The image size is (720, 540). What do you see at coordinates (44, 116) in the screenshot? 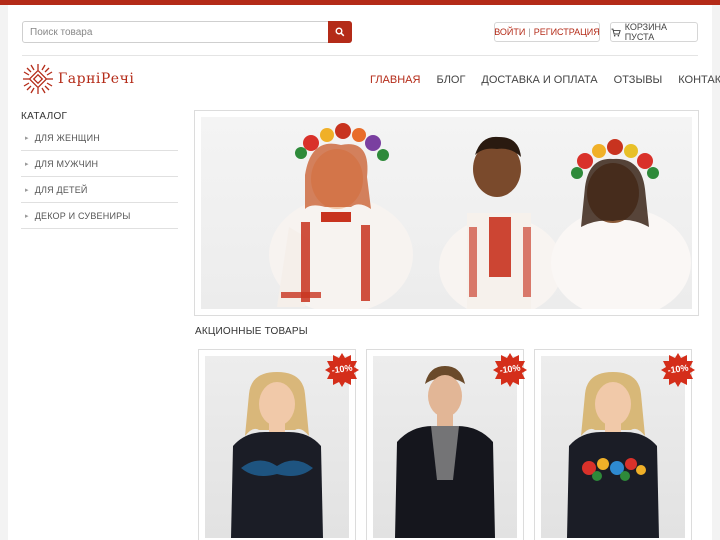
I see `catalog-title: КАТАЛОГ` at bounding box center [44, 116].